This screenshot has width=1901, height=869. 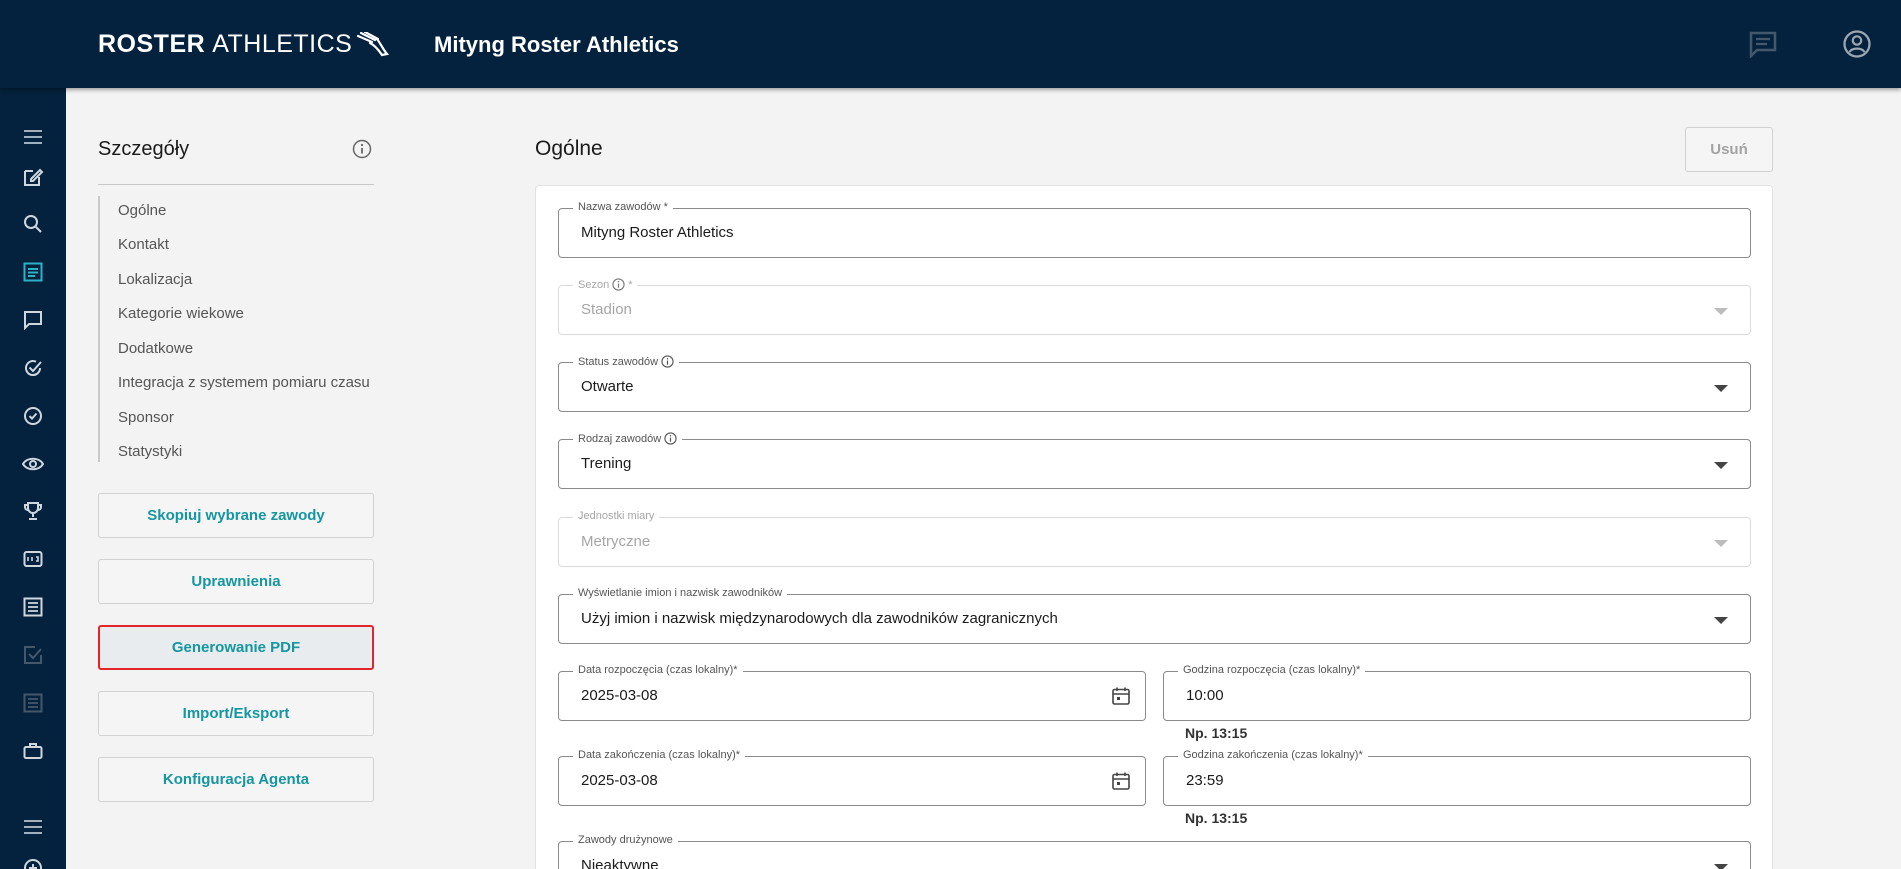 I want to click on search-icon, so click(x=33, y=224).